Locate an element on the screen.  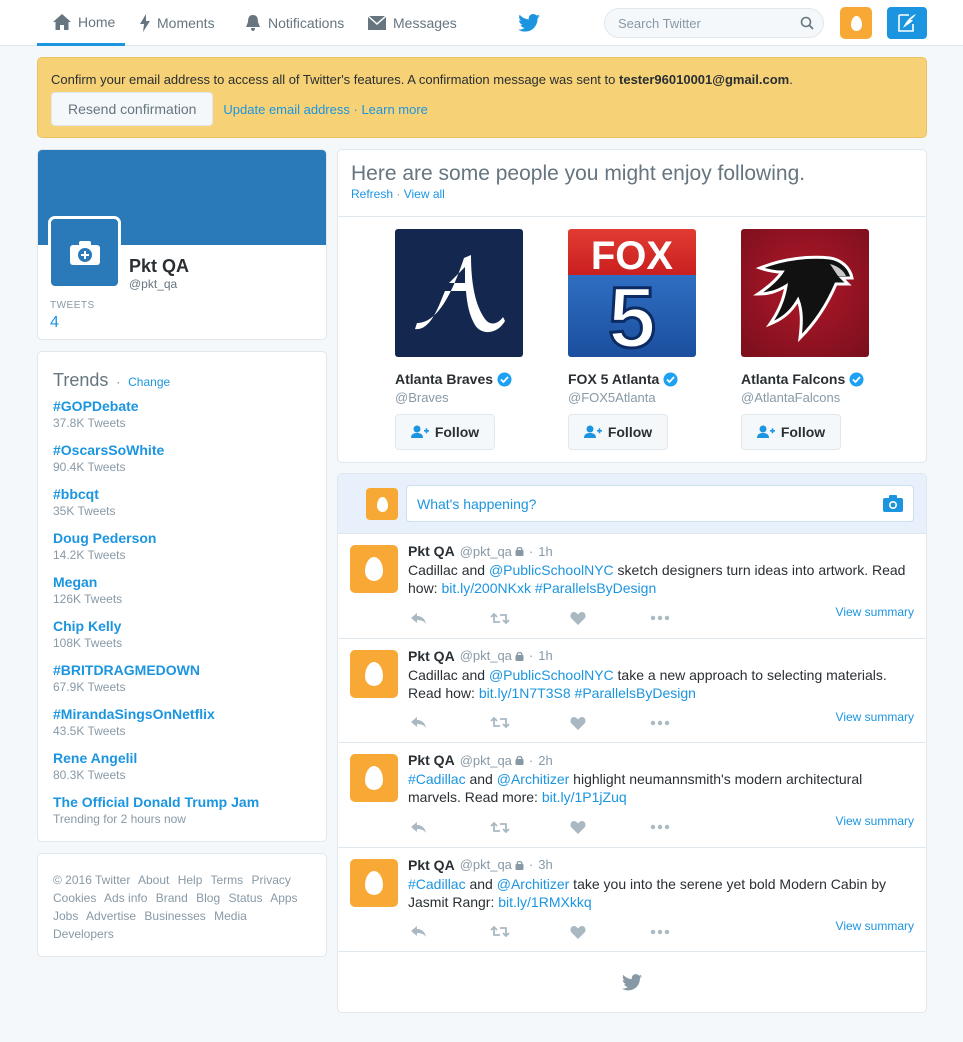
falcons-handle: @AtlantaFalcons is located at coordinates (811, 397).